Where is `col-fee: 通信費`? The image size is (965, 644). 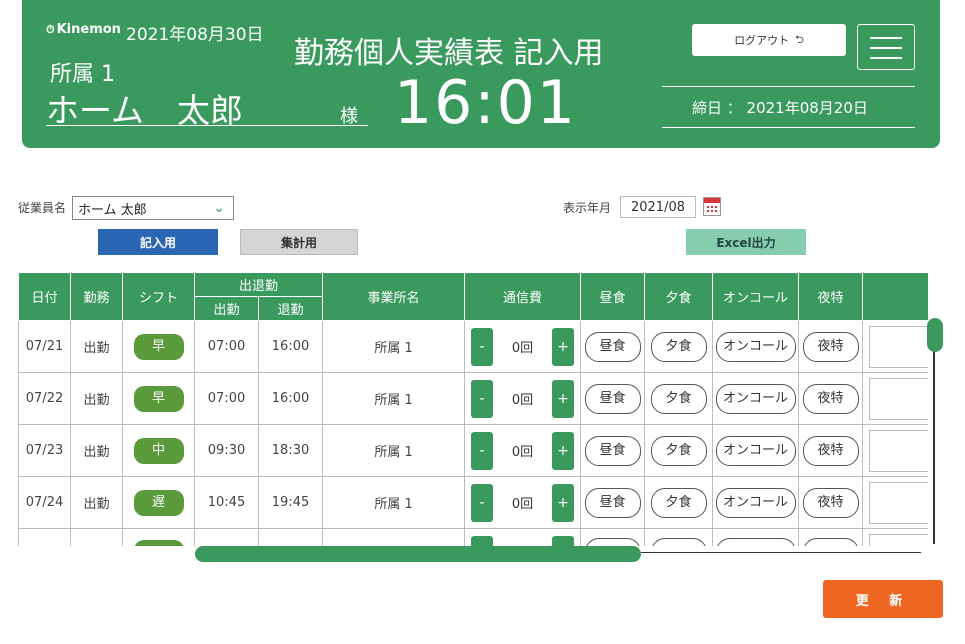
col-fee: 通信費 is located at coordinates (523, 296).